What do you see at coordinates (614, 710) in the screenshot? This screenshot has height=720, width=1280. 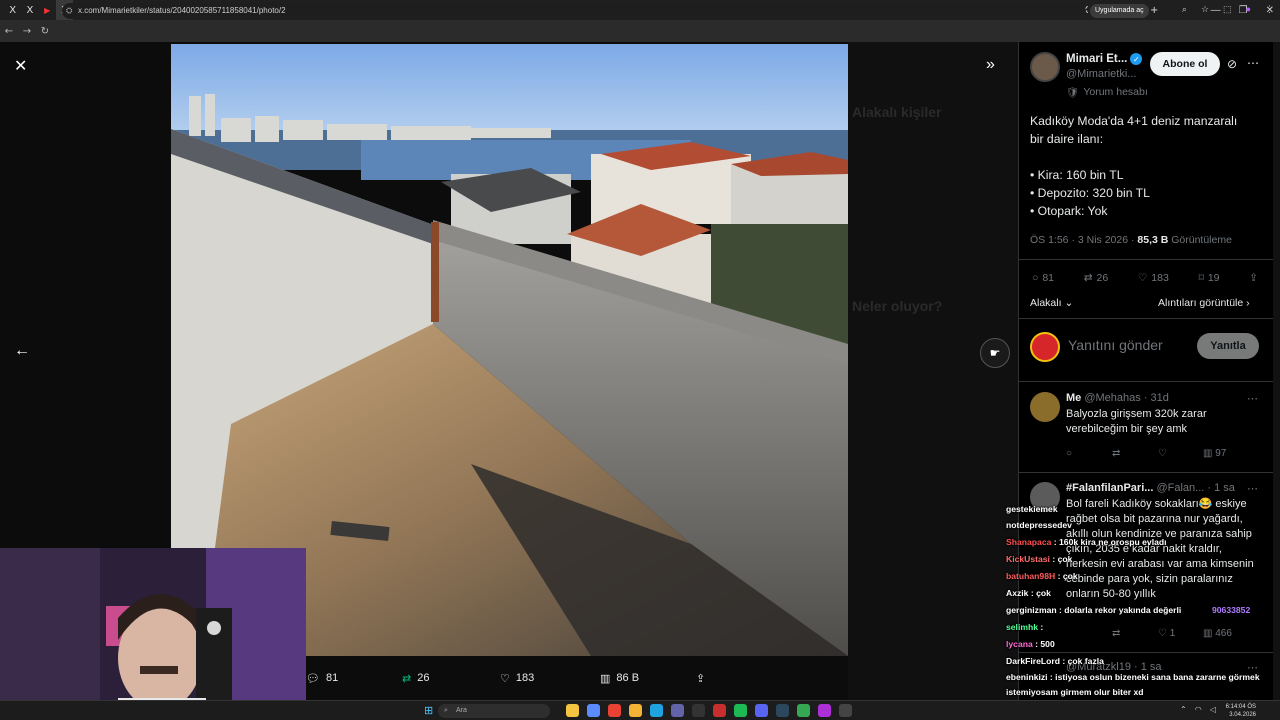 I see `chrome-icon` at bounding box center [614, 710].